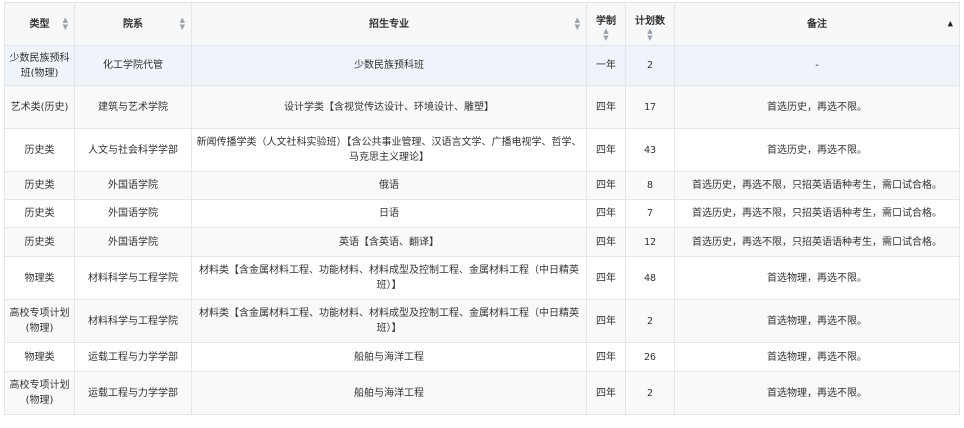  I want to click on header-type: 类型 ▲ ▼, so click(39, 24).